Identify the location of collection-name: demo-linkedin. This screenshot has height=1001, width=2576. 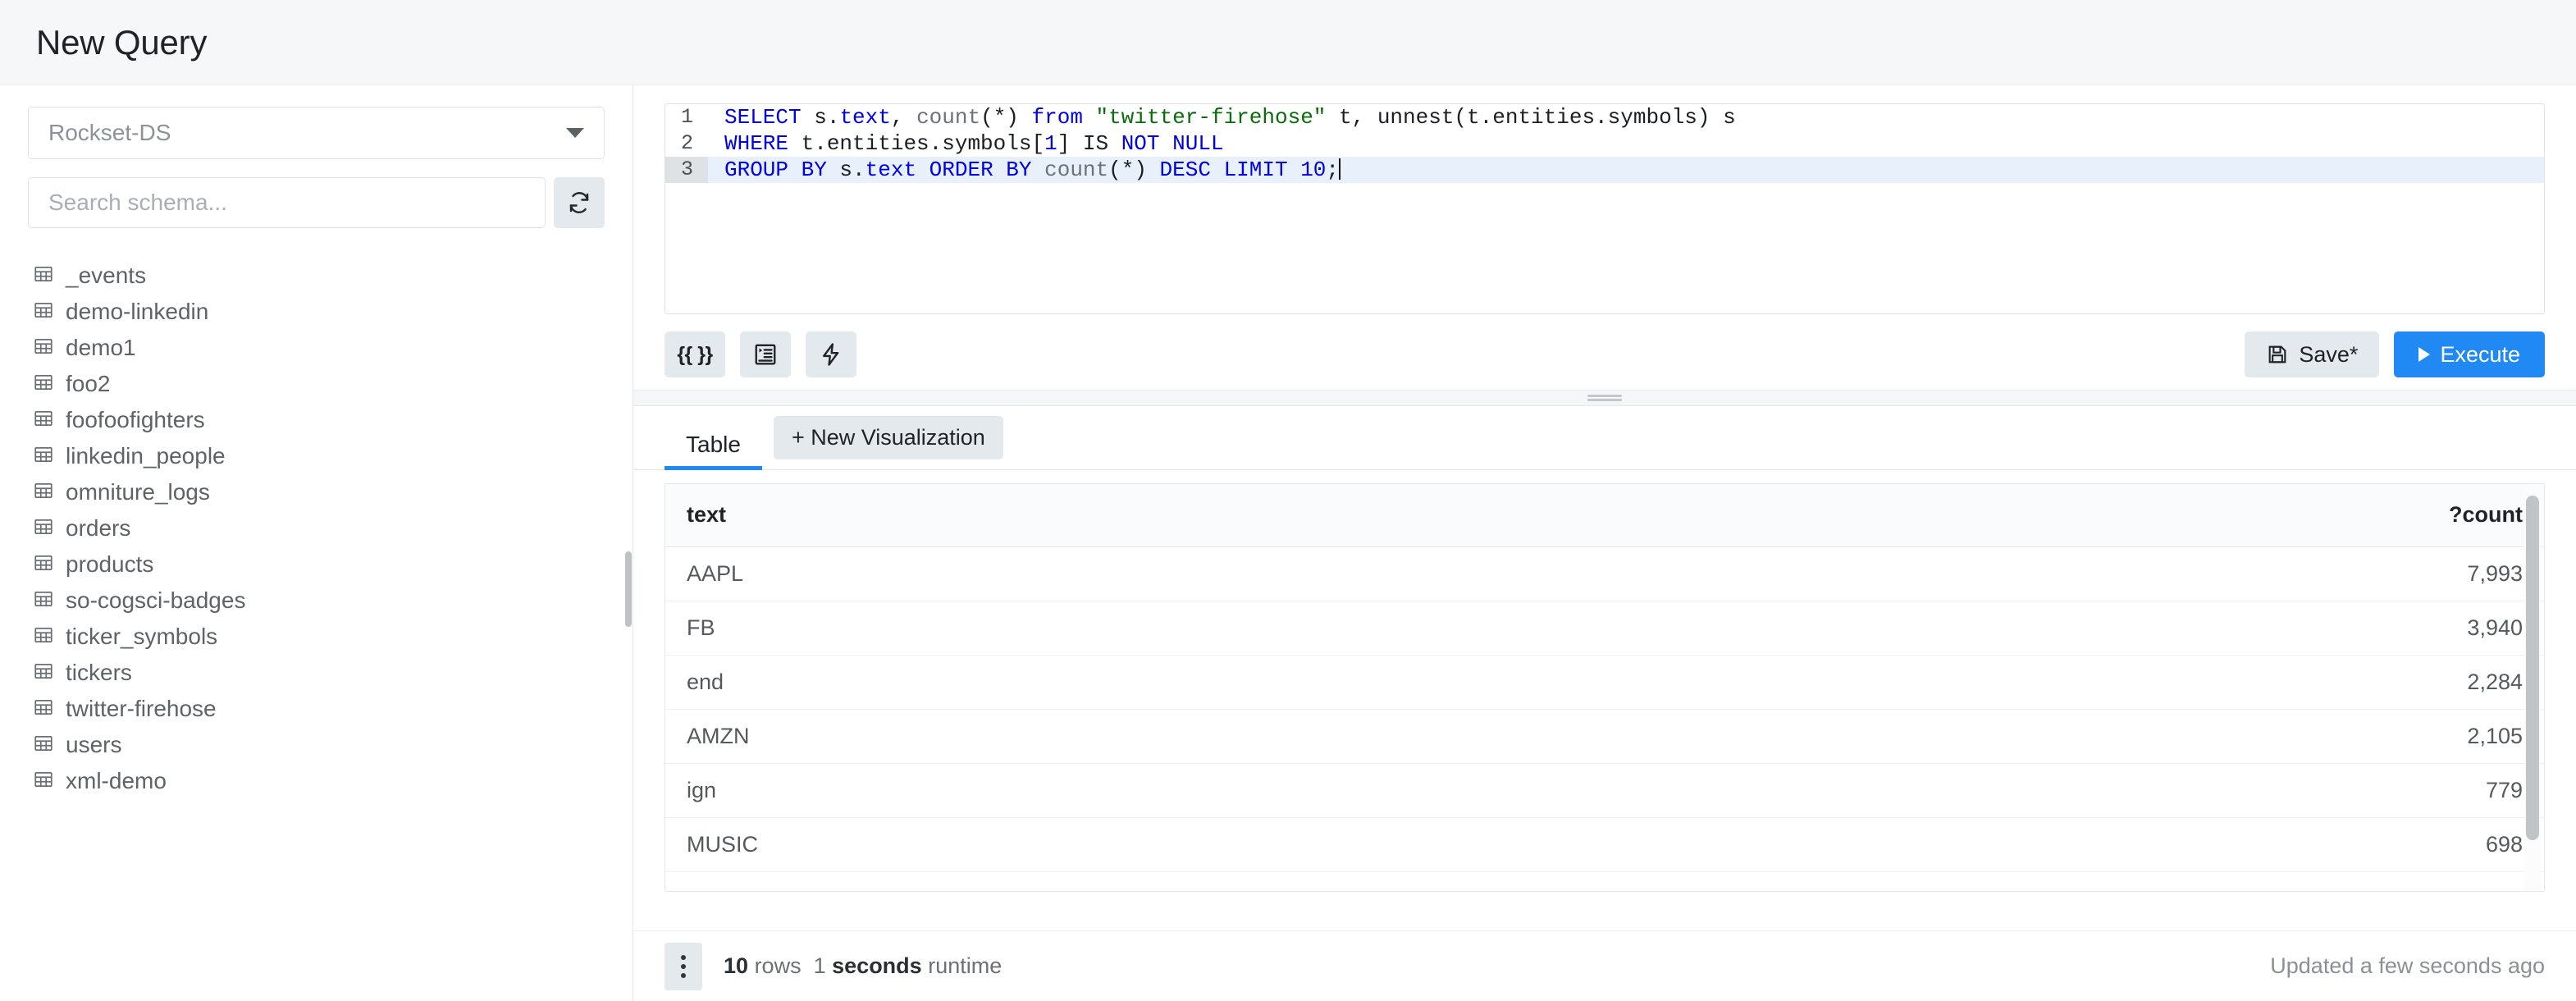
(138, 311).